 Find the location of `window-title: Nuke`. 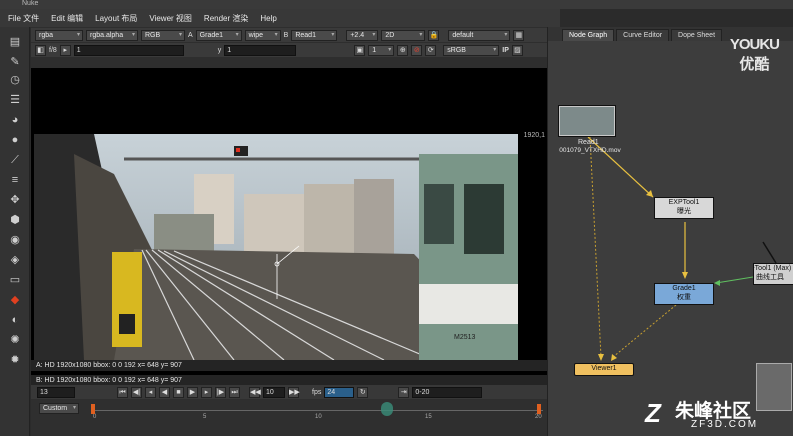

window-title: Nuke is located at coordinates (30, 3).